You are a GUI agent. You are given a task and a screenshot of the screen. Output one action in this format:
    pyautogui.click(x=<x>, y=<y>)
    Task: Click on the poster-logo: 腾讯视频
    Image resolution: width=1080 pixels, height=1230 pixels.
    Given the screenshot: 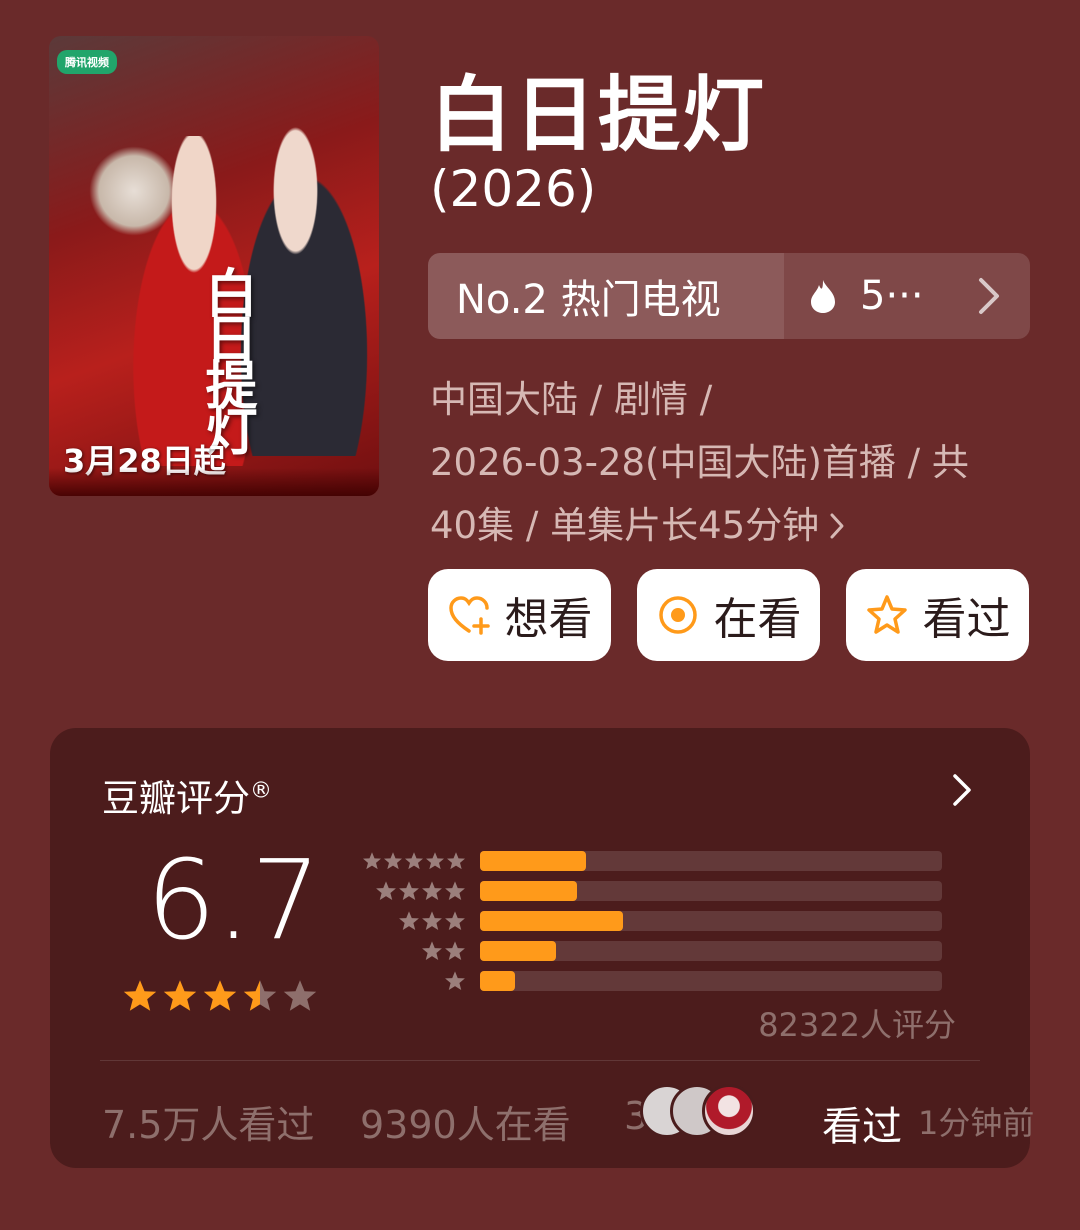 What is the action you would take?
    pyautogui.click(x=87, y=62)
    